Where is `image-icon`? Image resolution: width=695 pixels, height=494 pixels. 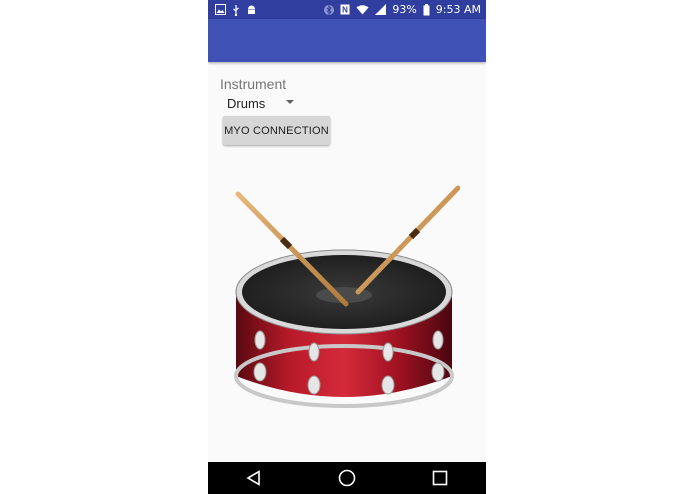 image-icon is located at coordinates (220, 9).